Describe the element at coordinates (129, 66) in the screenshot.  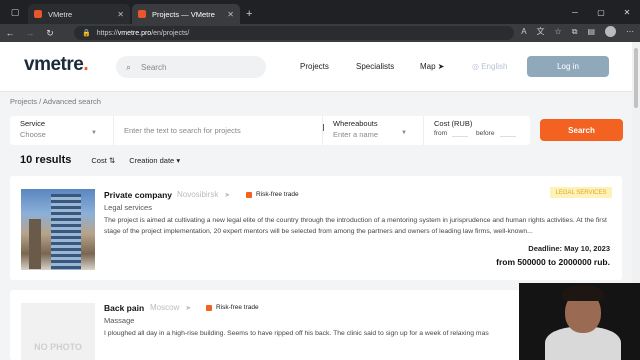
I see `search-icon: ⌕` at that location.